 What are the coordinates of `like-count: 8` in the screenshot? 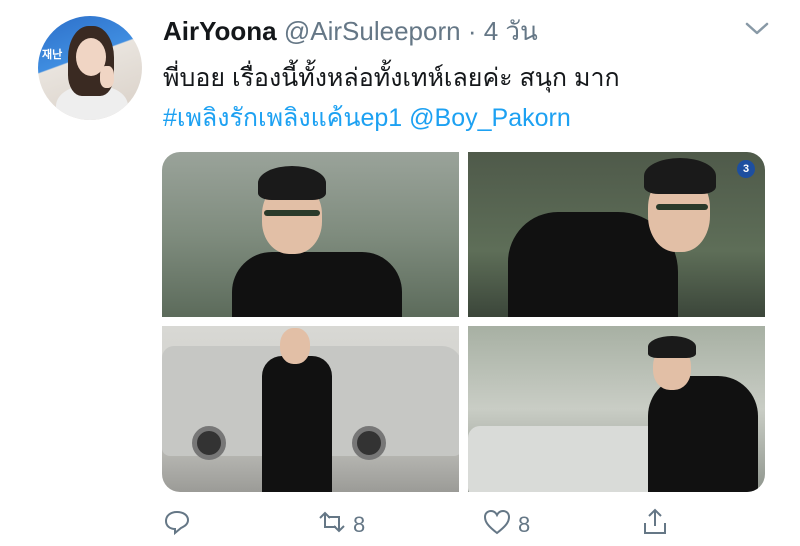 It's located at (524, 524).